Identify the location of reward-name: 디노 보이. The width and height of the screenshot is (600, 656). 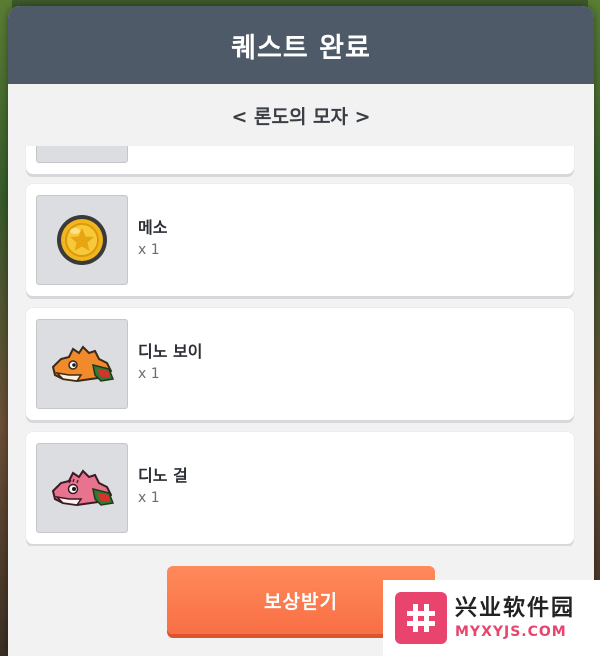
(170, 351).